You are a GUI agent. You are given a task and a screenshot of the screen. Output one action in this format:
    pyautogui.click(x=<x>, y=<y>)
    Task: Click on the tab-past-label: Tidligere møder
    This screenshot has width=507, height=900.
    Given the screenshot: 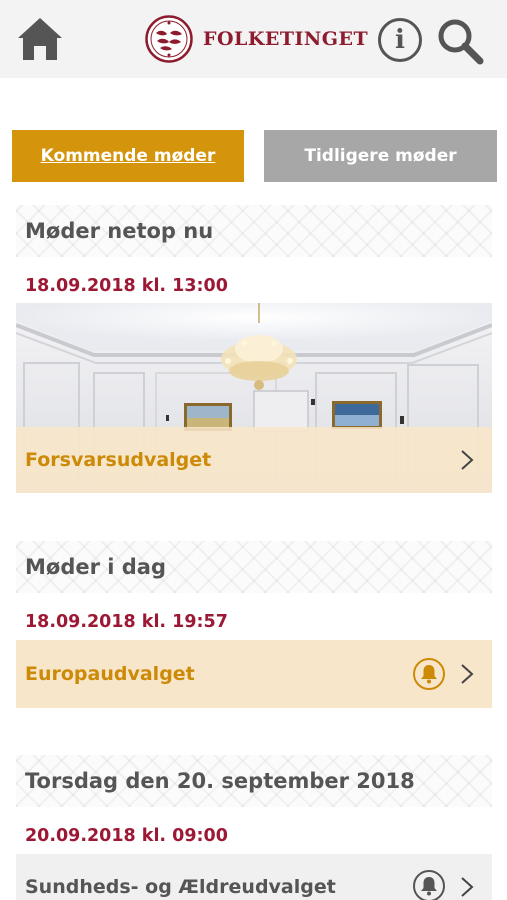 What is the action you would take?
    pyautogui.click(x=380, y=156)
    